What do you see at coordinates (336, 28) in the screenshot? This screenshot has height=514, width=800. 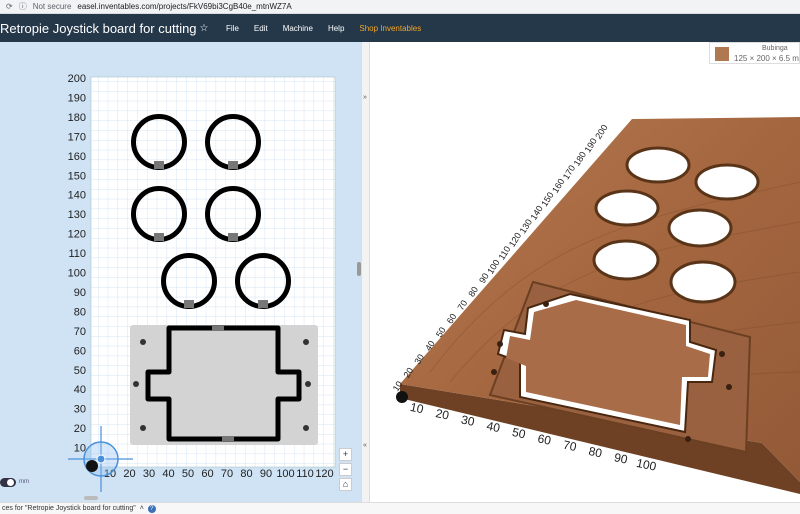 I see `menu-help: Help` at bounding box center [336, 28].